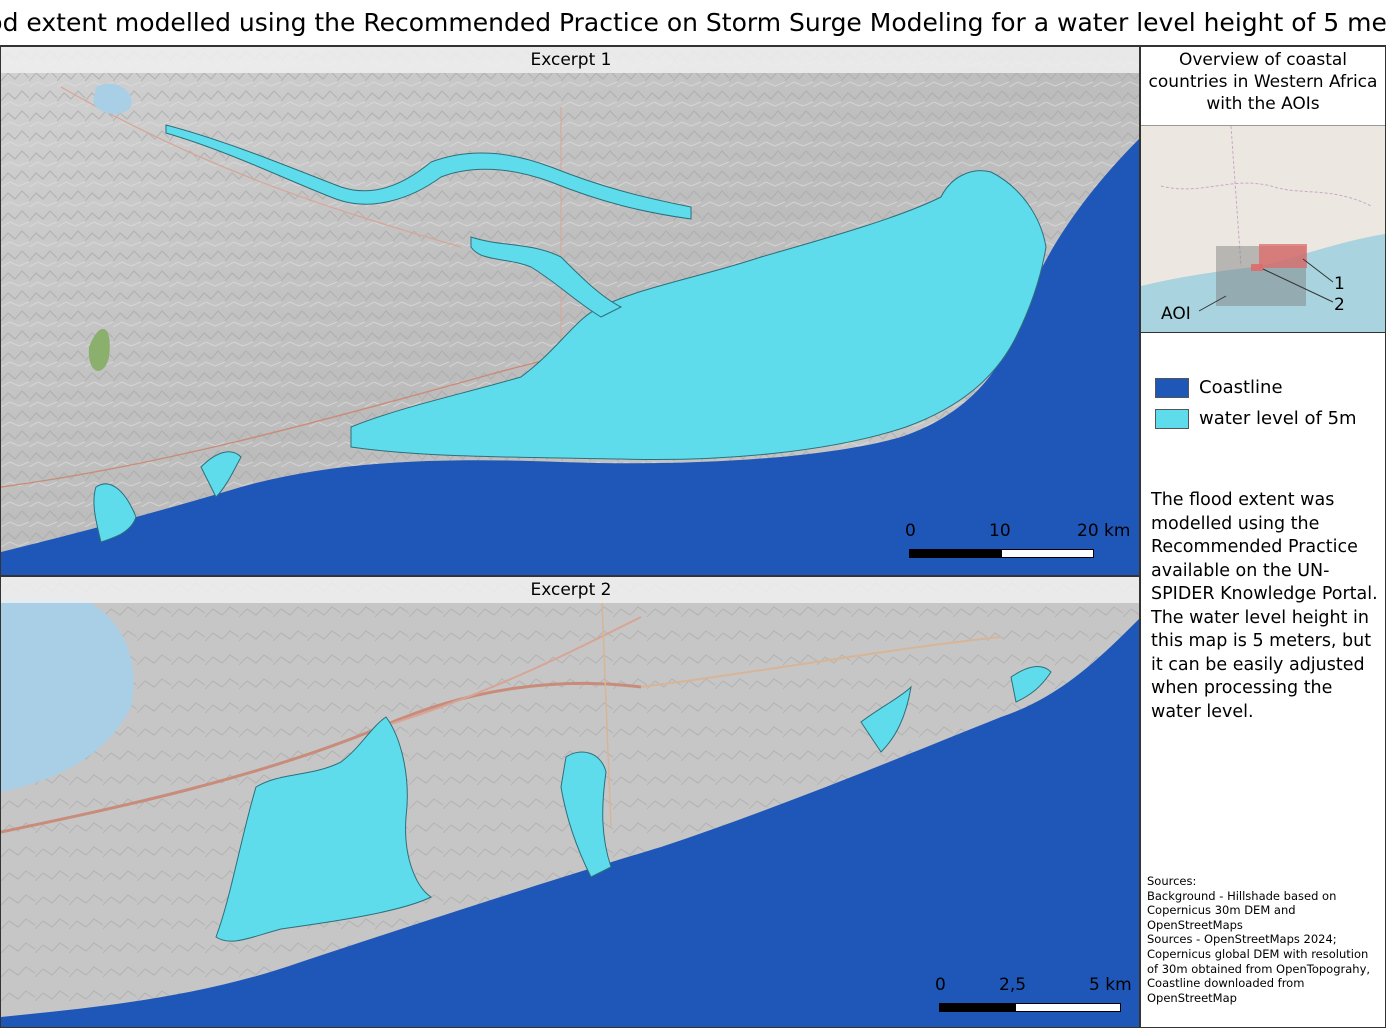  Describe the element at coordinates (570, 590) in the screenshot. I see `excerpt-2-label: Excerpt 2` at that location.